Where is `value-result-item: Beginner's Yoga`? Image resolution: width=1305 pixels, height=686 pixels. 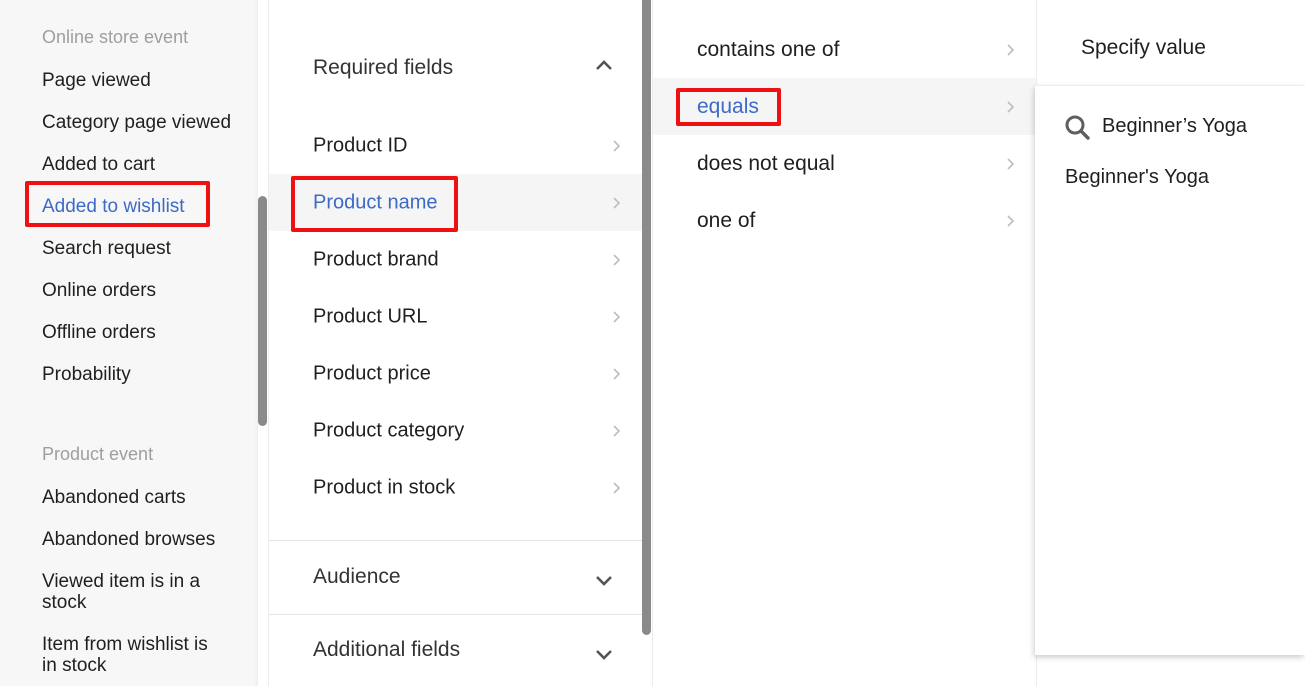
value-result-item: Beginner's Yoga is located at coordinates (1137, 177).